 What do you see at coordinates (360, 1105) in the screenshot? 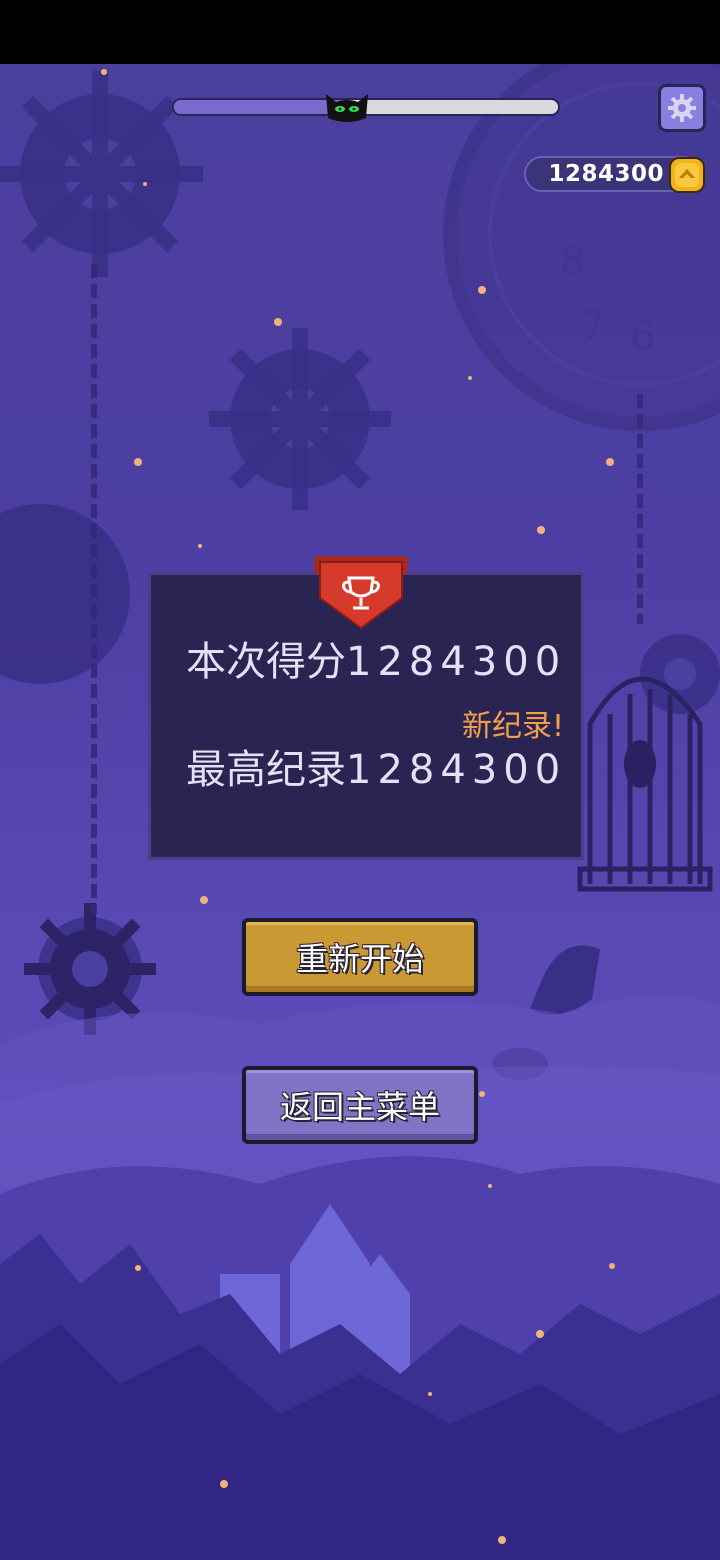
I see `main-menu-button: 返回主菜单` at bounding box center [360, 1105].